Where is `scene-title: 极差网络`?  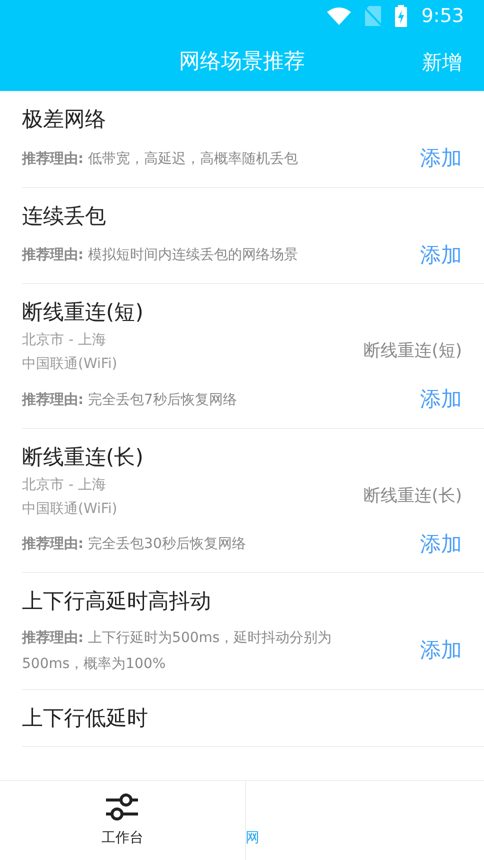 scene-title: 极差网络 is located at coordinates (64, 119).